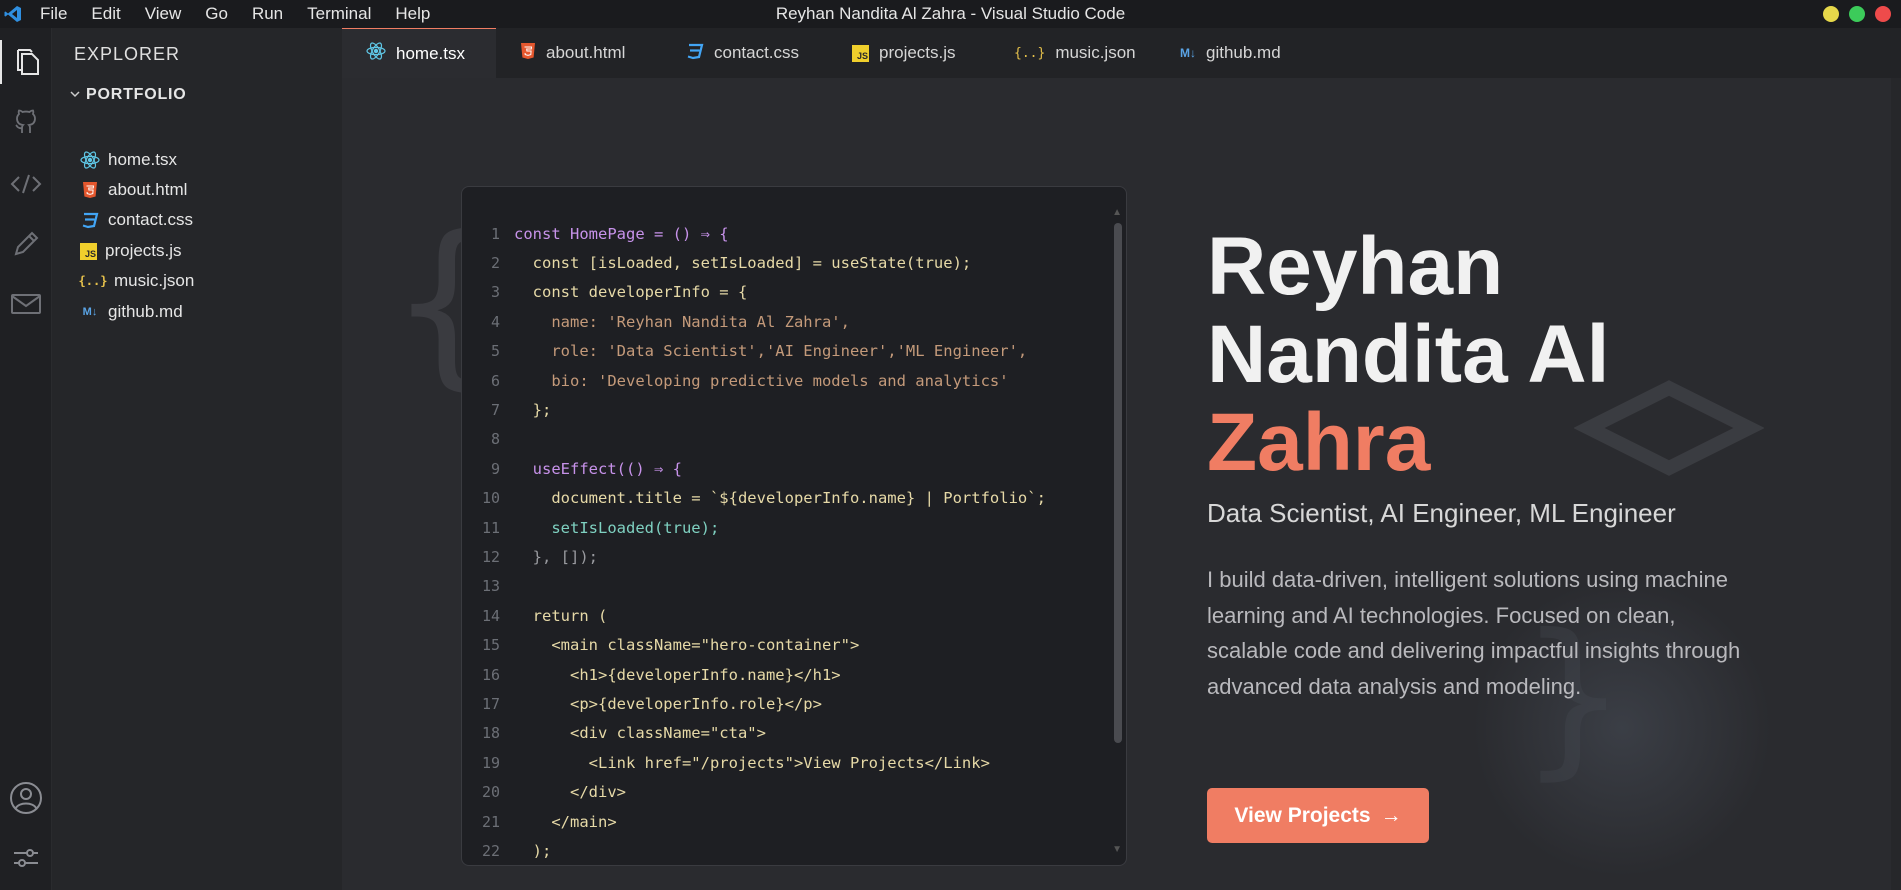 This screenshot has height=890, width=1901. I want to click on menu-go: Go, so click(214, 14).